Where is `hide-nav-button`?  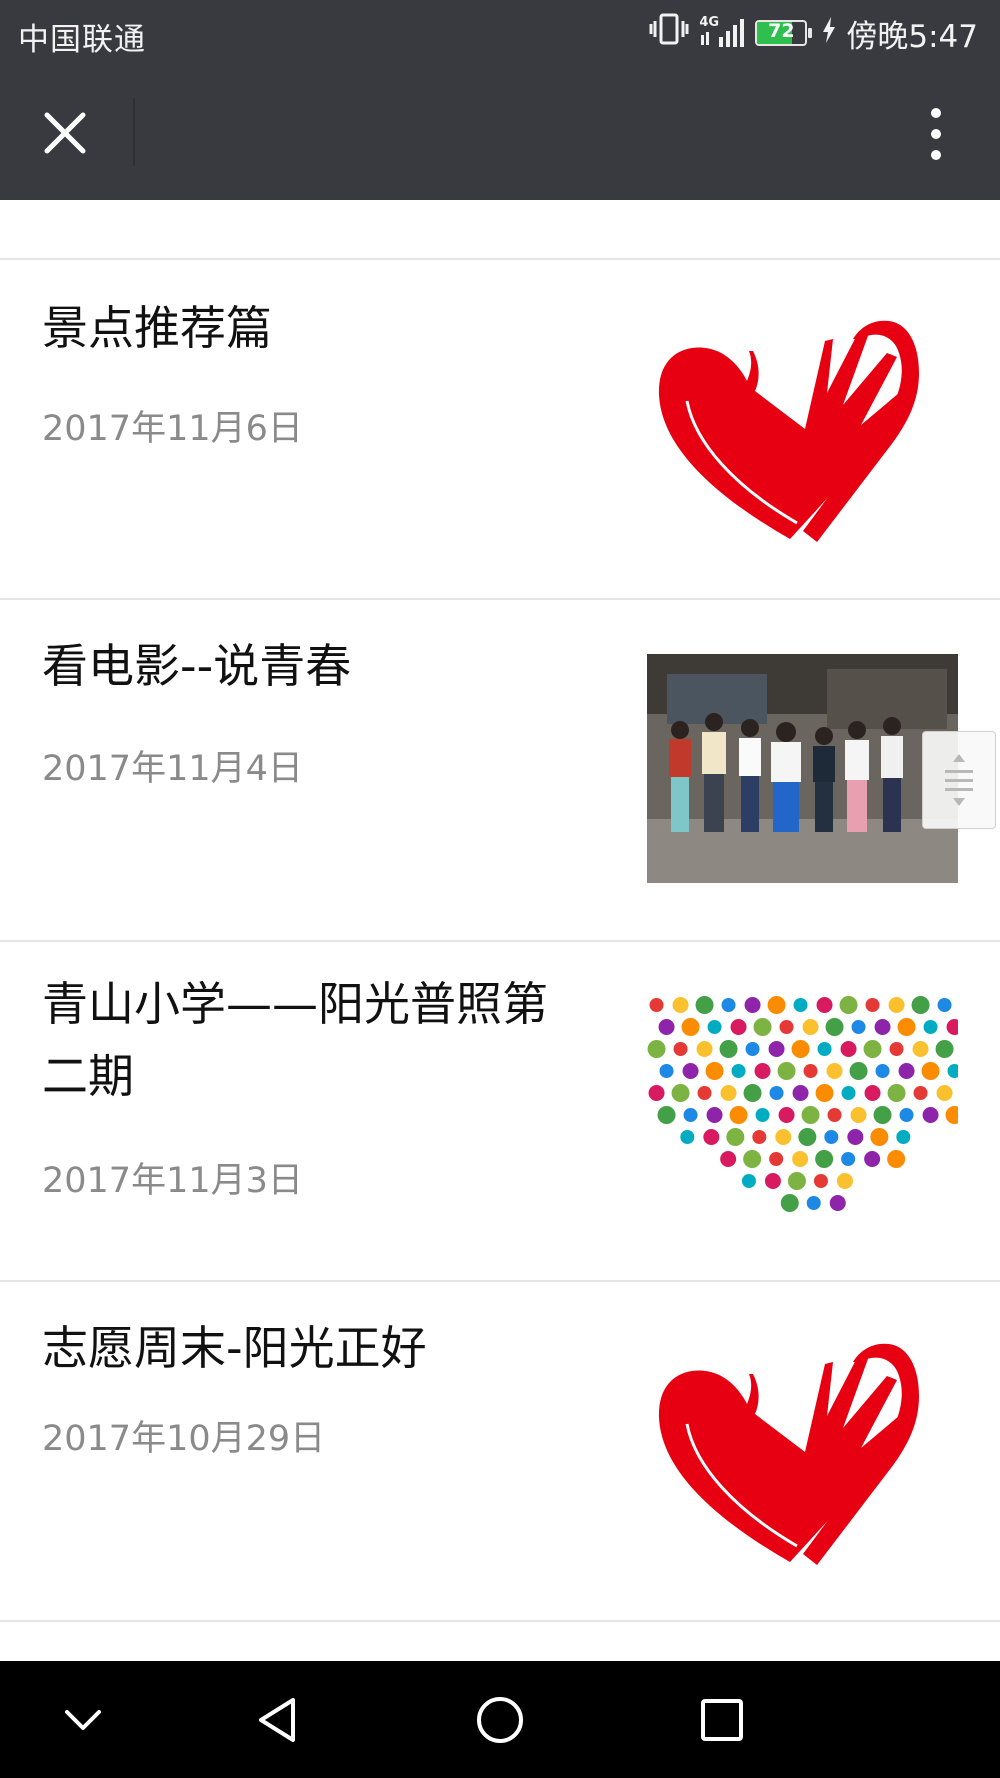
hide-nav-button is located at coordinates (83, 1720).